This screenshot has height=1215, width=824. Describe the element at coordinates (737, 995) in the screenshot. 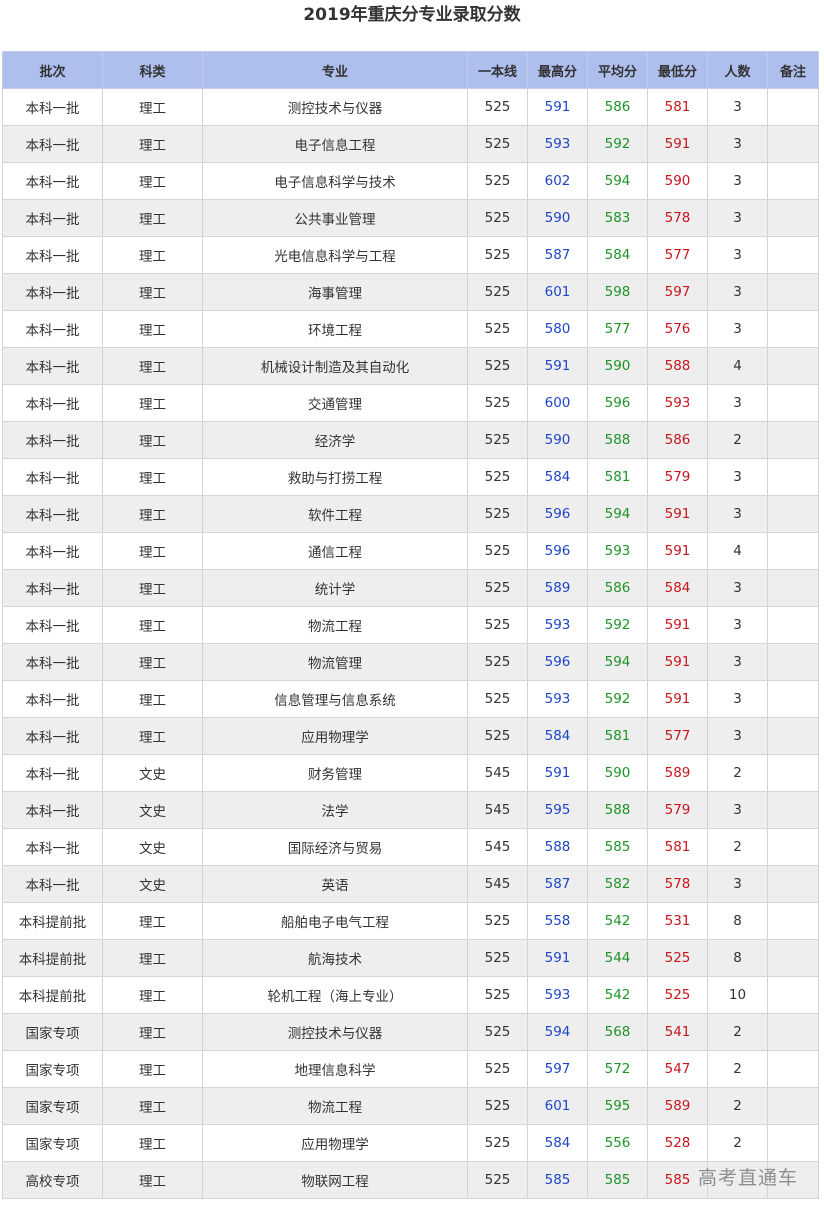

I see `cell-count: 10` at that location.